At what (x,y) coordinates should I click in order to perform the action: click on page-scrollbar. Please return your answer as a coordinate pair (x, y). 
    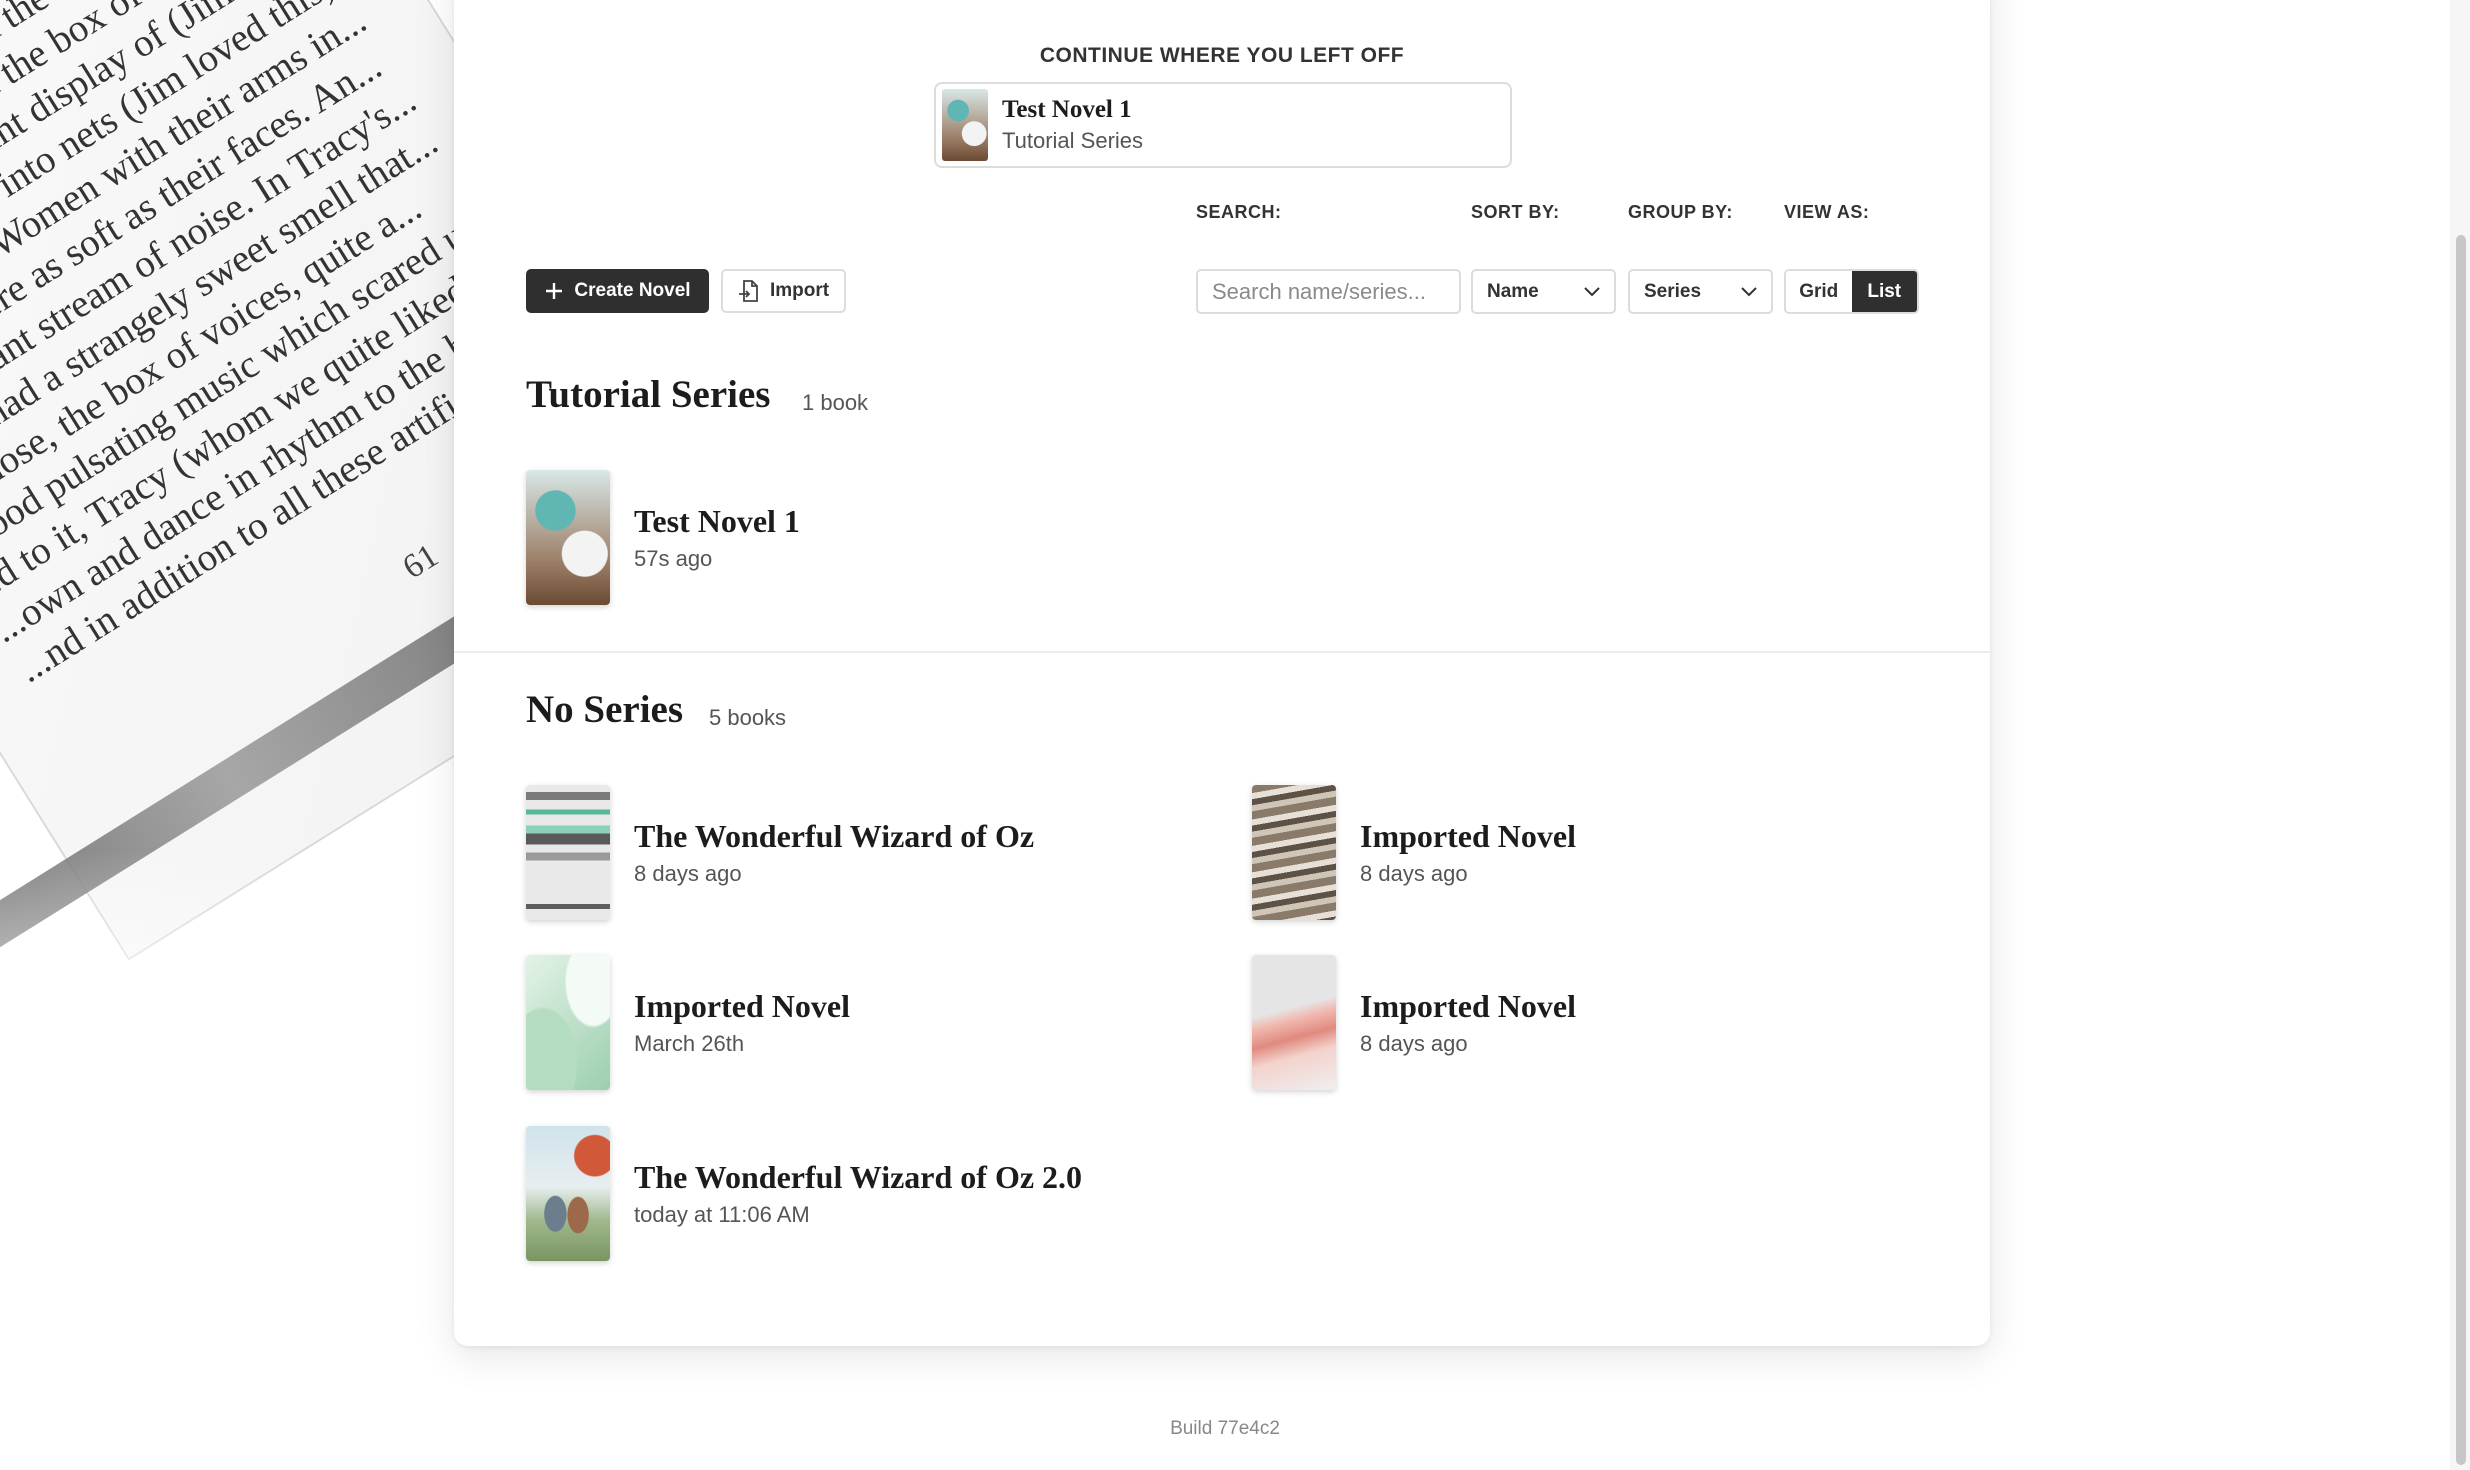
    Looking at the image, I should click on (2460, 735).